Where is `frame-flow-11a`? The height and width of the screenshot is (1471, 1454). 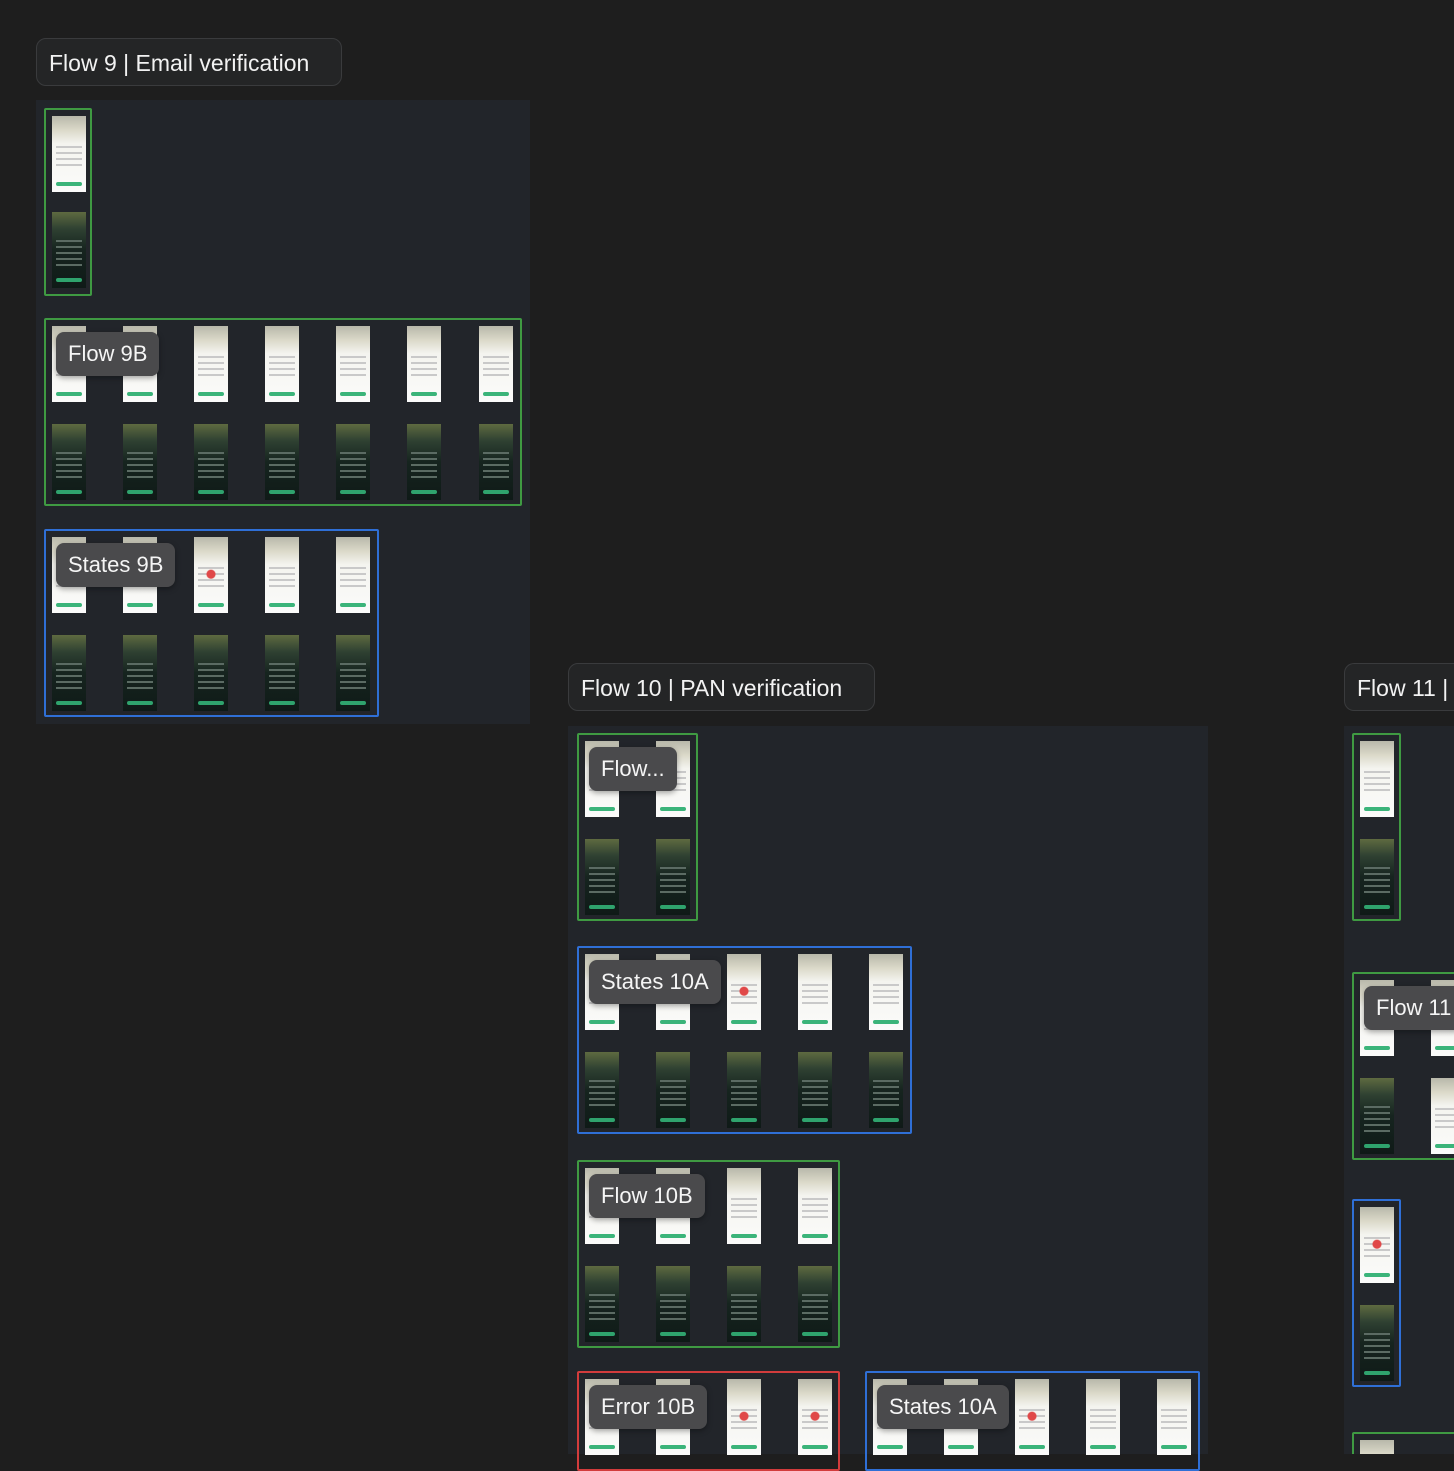 frame-flow-11a is located at coordinates (1376, 827).